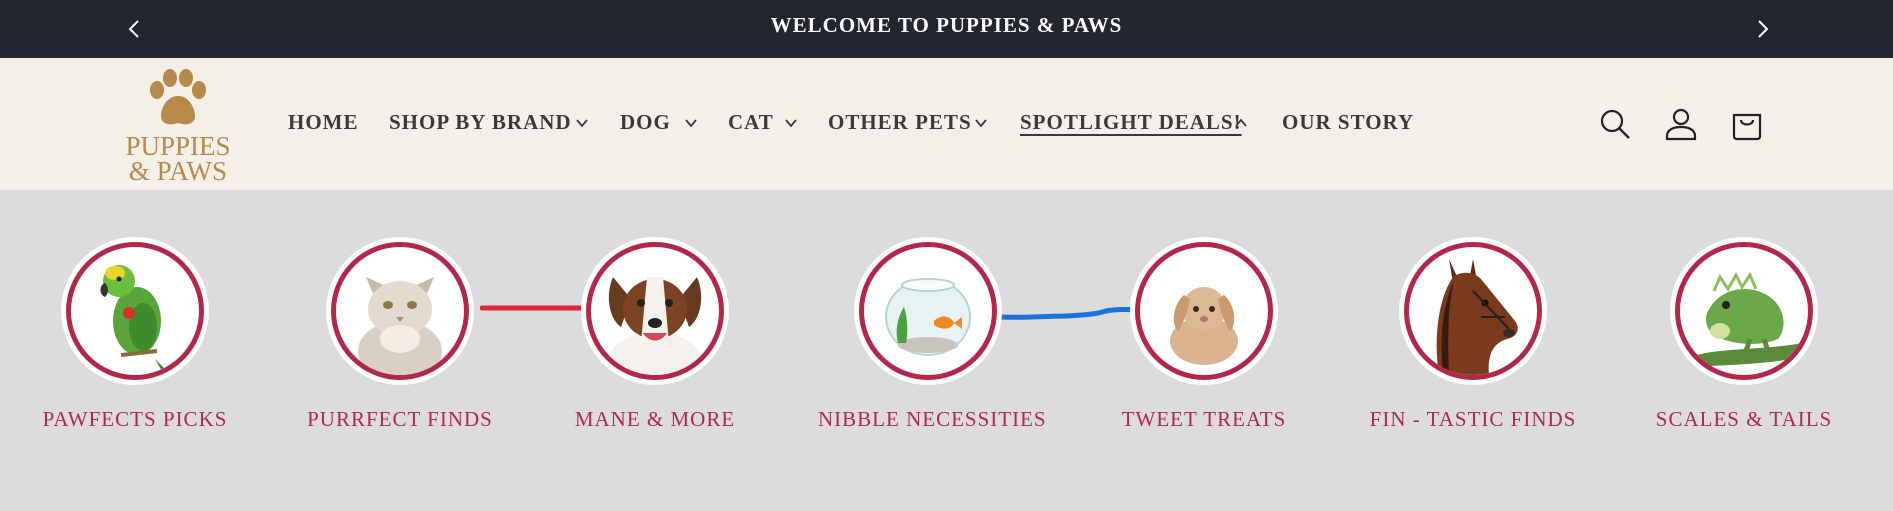 The image size is (1893, 511). I want to click on category-pawfects-picks: PAWFECTS PICKS, so click(135, 334).